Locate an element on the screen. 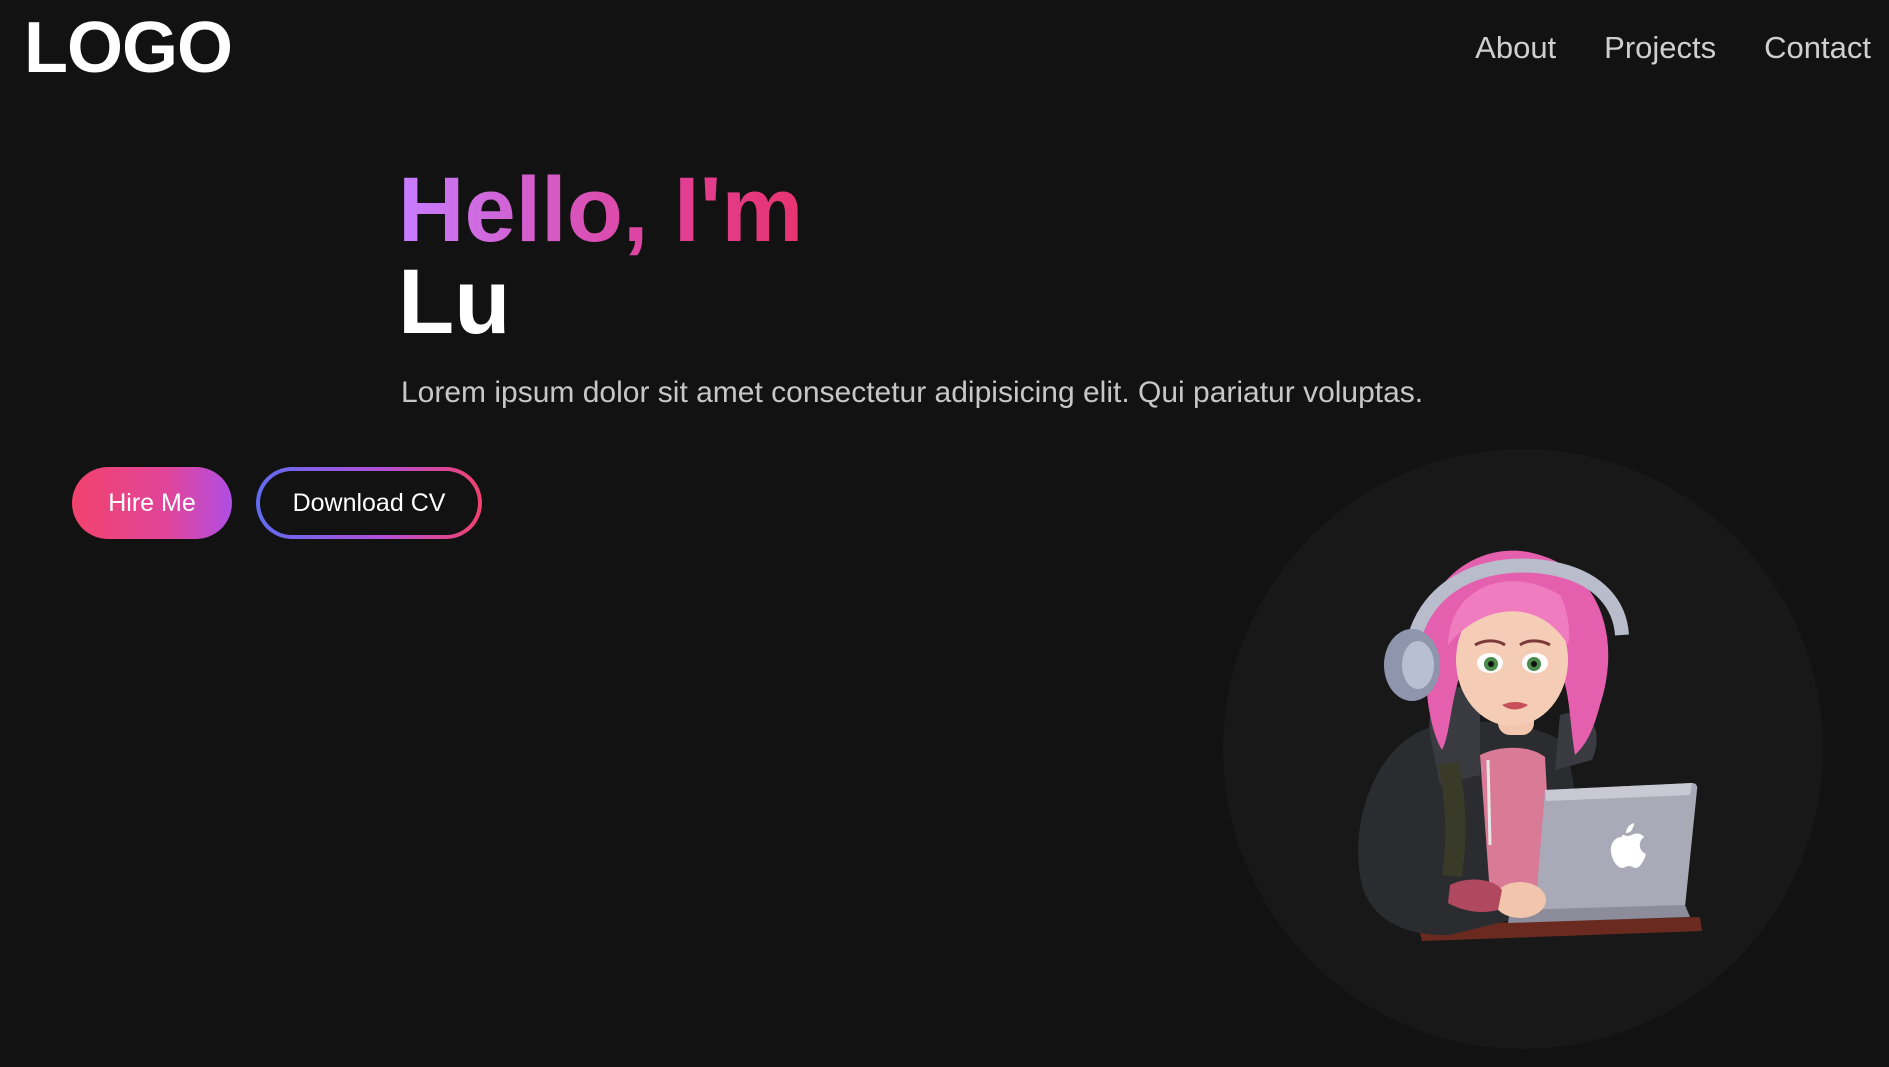 Image resolution: width=1889 pixels, height=1067 pixels. nav-link-about: About is located at coordinates (1515, 48).